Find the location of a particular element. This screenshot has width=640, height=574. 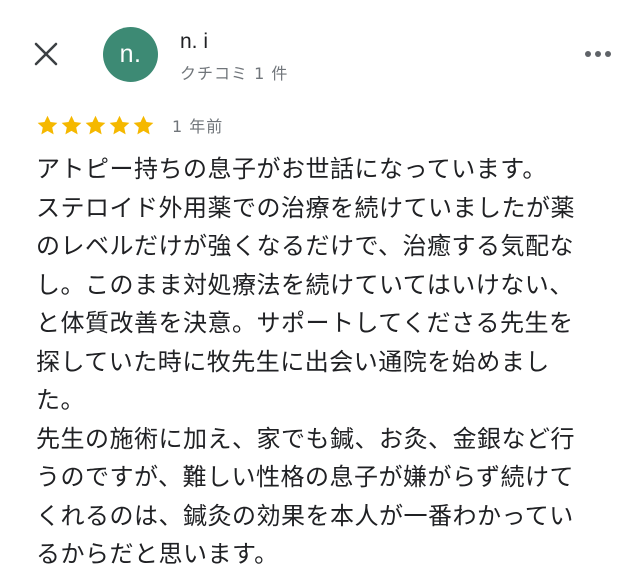

close-button is located at coordinates (46, 54).